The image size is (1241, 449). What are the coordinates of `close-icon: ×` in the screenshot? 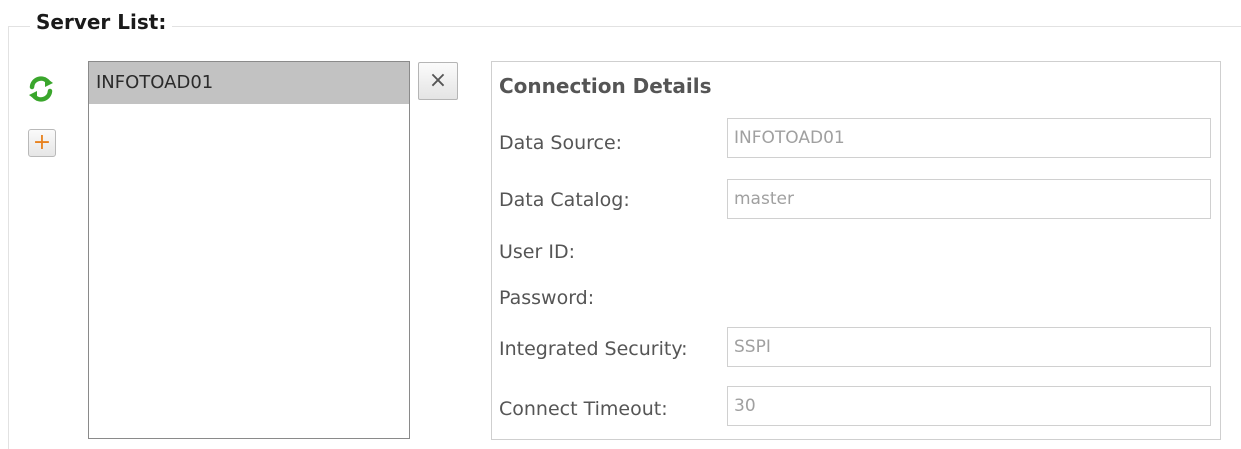 It's located at (438, 80).